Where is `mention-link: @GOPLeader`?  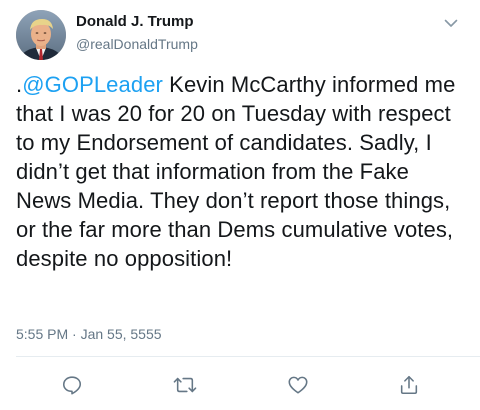 mention-link: @GOPLeader is located at coordinates (92, 84).